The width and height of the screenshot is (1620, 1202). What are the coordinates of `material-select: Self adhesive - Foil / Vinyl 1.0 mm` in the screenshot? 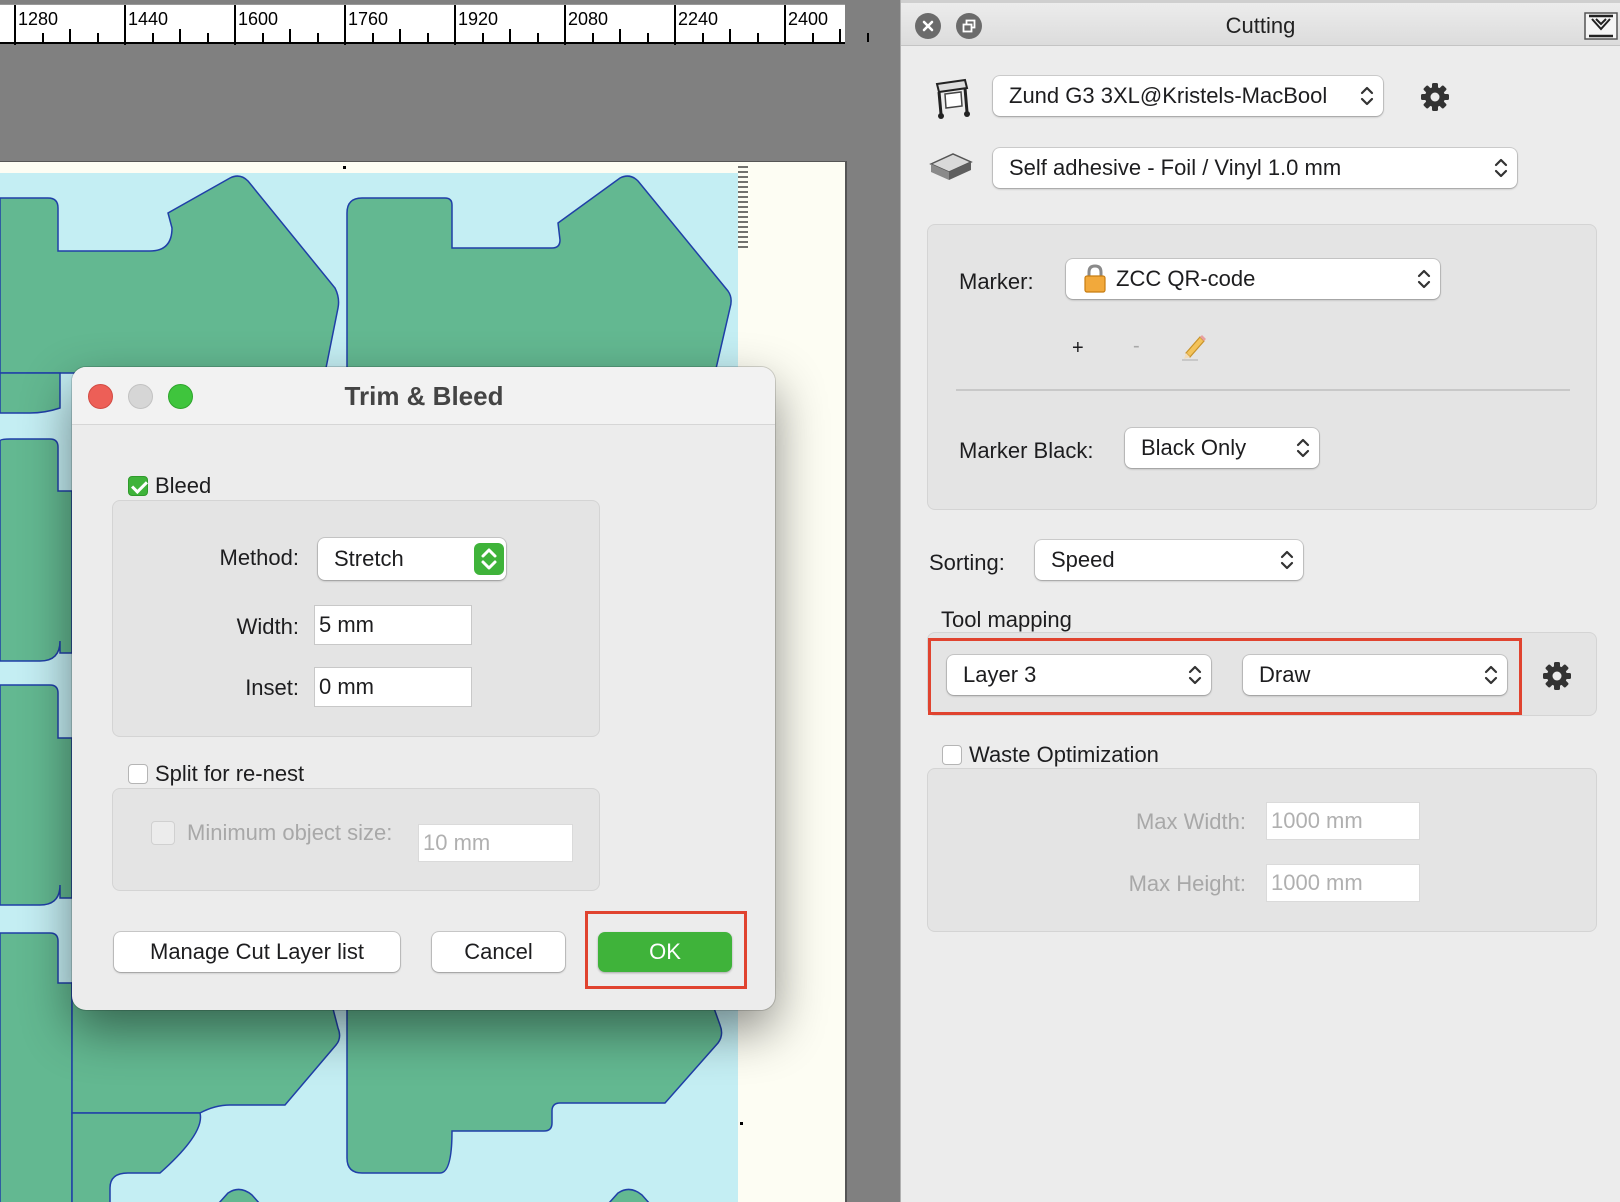 It's located at (1255, 168).